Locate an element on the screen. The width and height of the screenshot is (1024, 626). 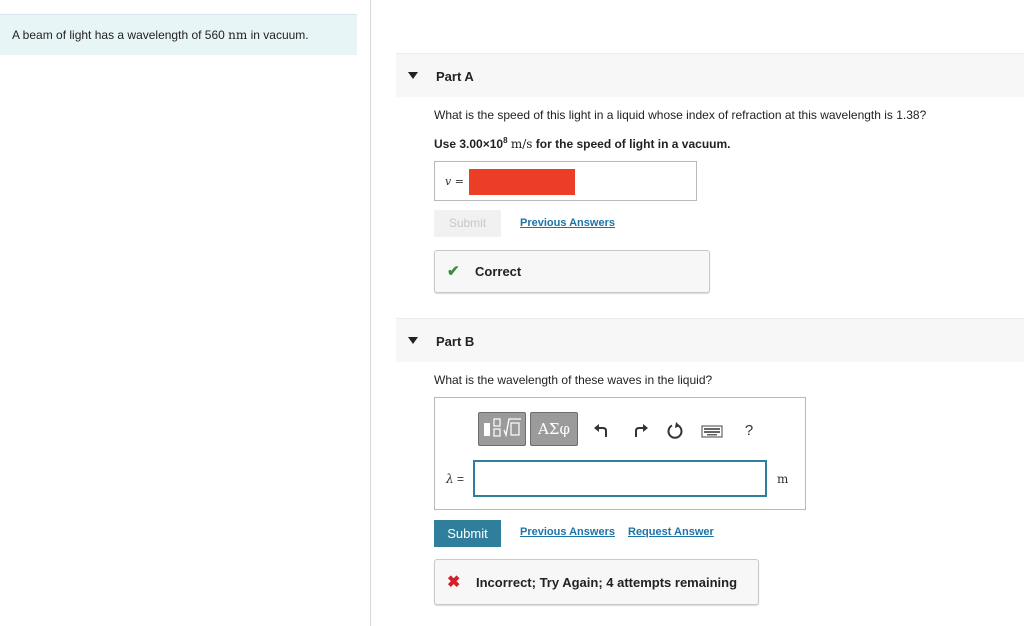
part-a-header: Part A is located at coordinates (710, 75).